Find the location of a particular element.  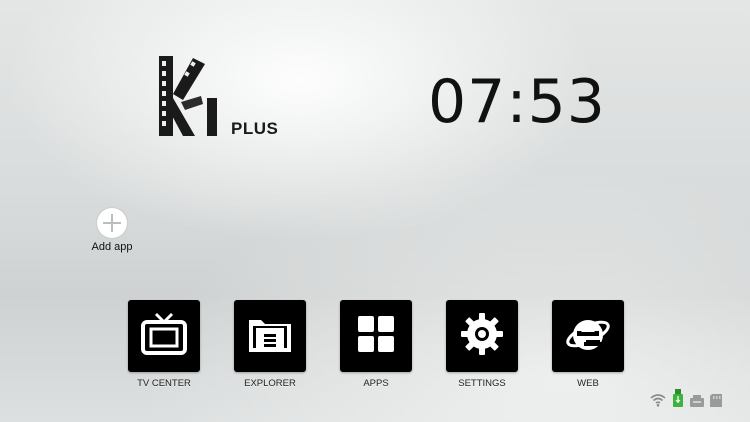

tv-center-tile: TV CENTER is located at coordinates (164, 346).